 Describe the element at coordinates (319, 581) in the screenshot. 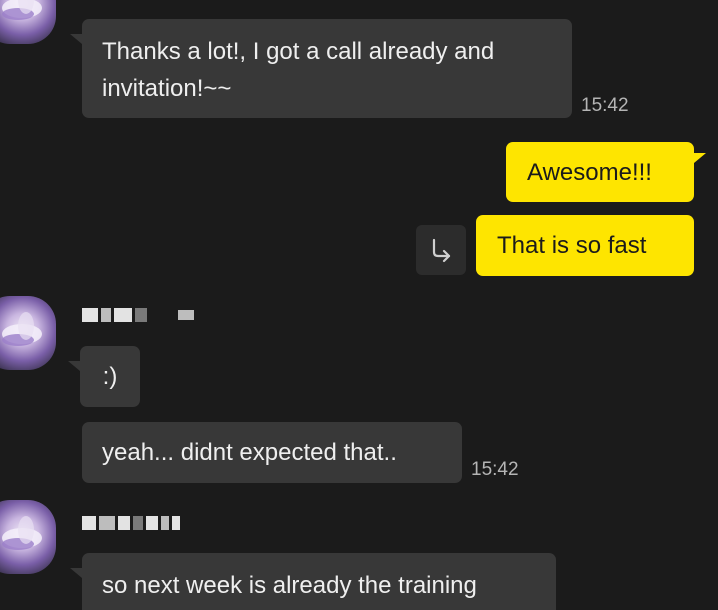

I see `message-bubble-incoming: so next week is already the training` at that location.